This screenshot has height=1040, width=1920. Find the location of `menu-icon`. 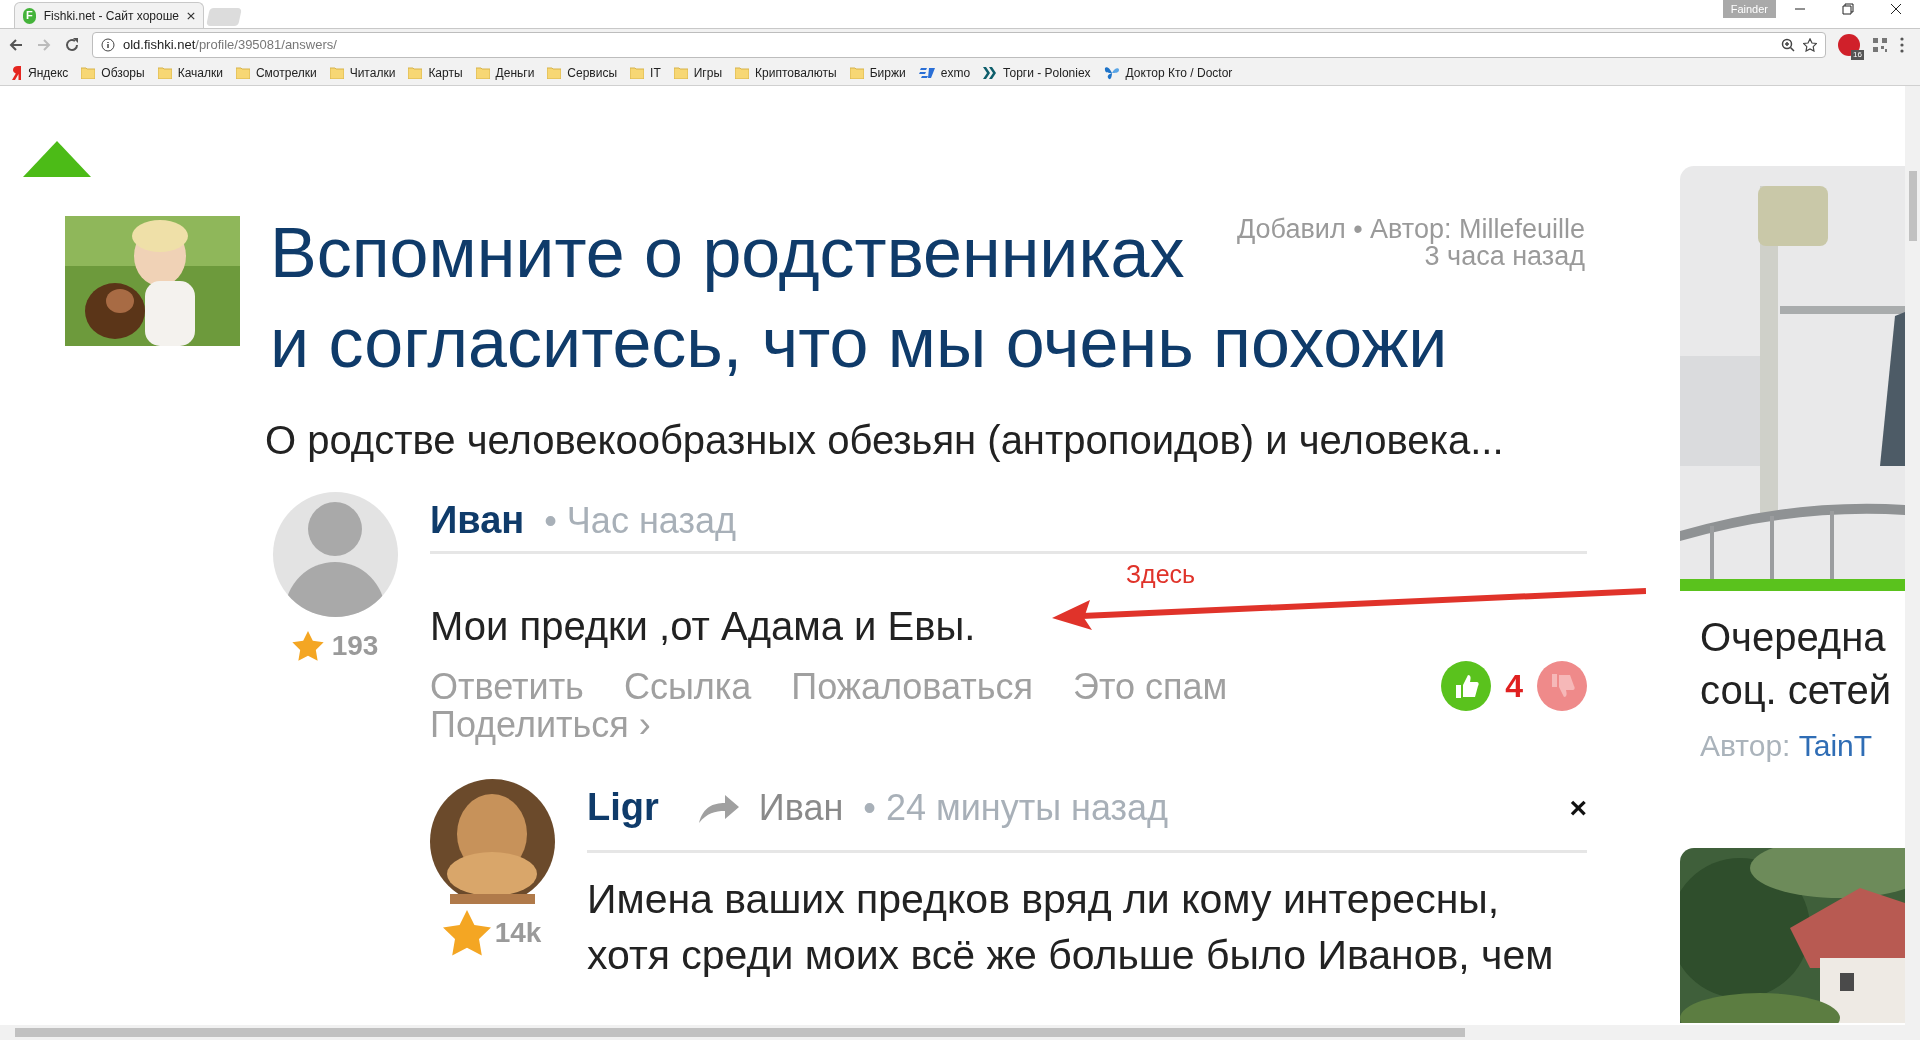

menu-icon is located at coordinates (1902, 44).